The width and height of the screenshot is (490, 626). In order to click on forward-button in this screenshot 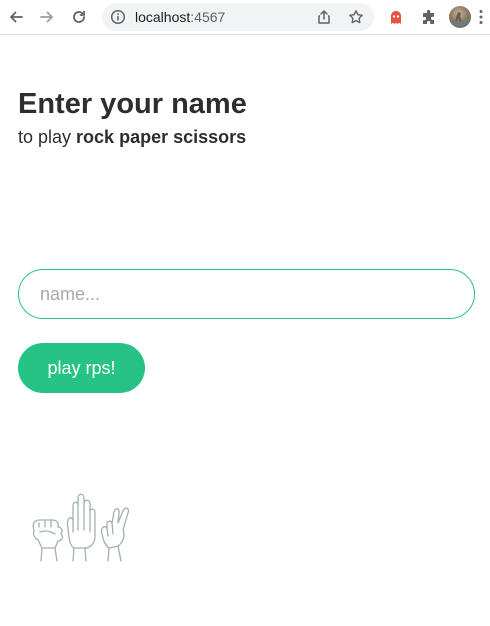, I will do `click(47, 17)`.